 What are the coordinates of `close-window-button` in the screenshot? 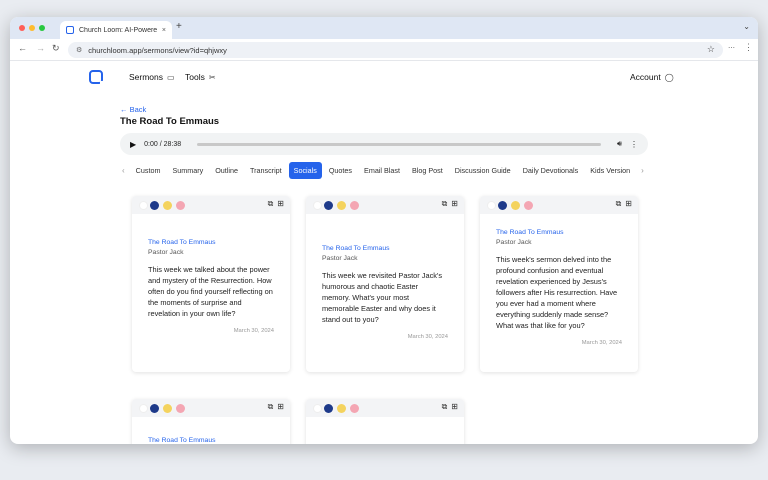 It's located at (22, 28).